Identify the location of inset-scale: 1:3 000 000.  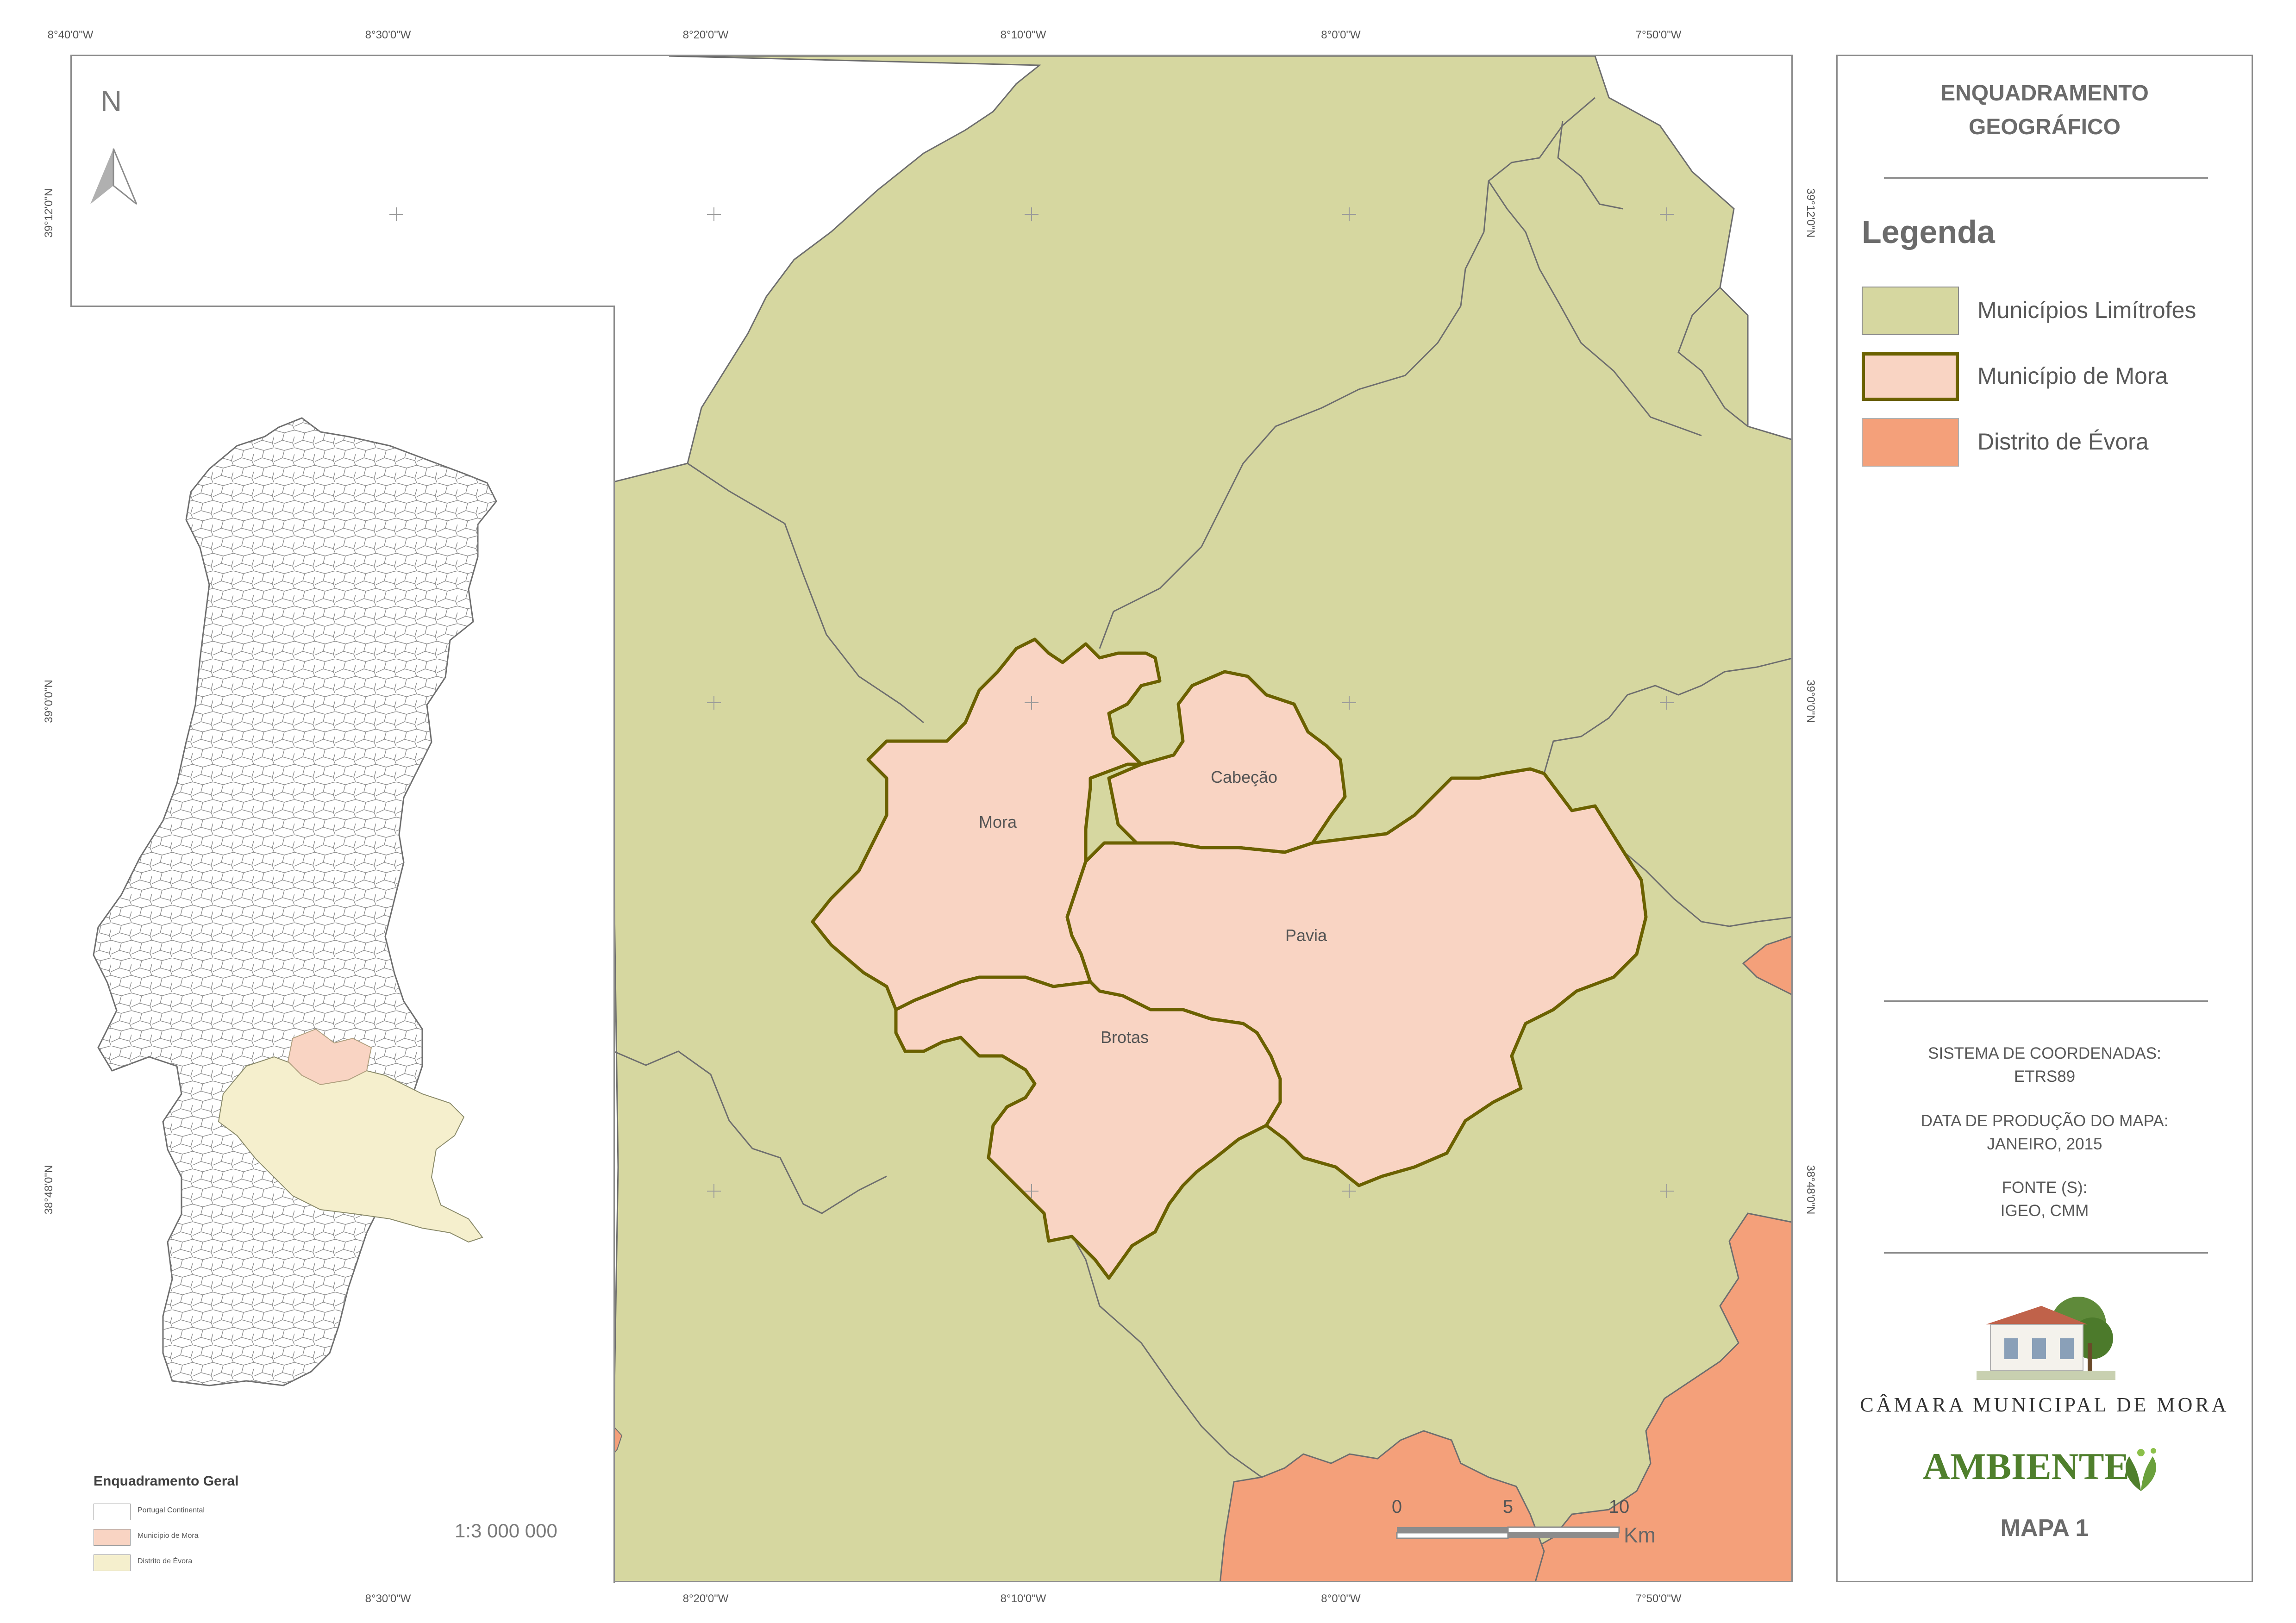
(506, 1531).